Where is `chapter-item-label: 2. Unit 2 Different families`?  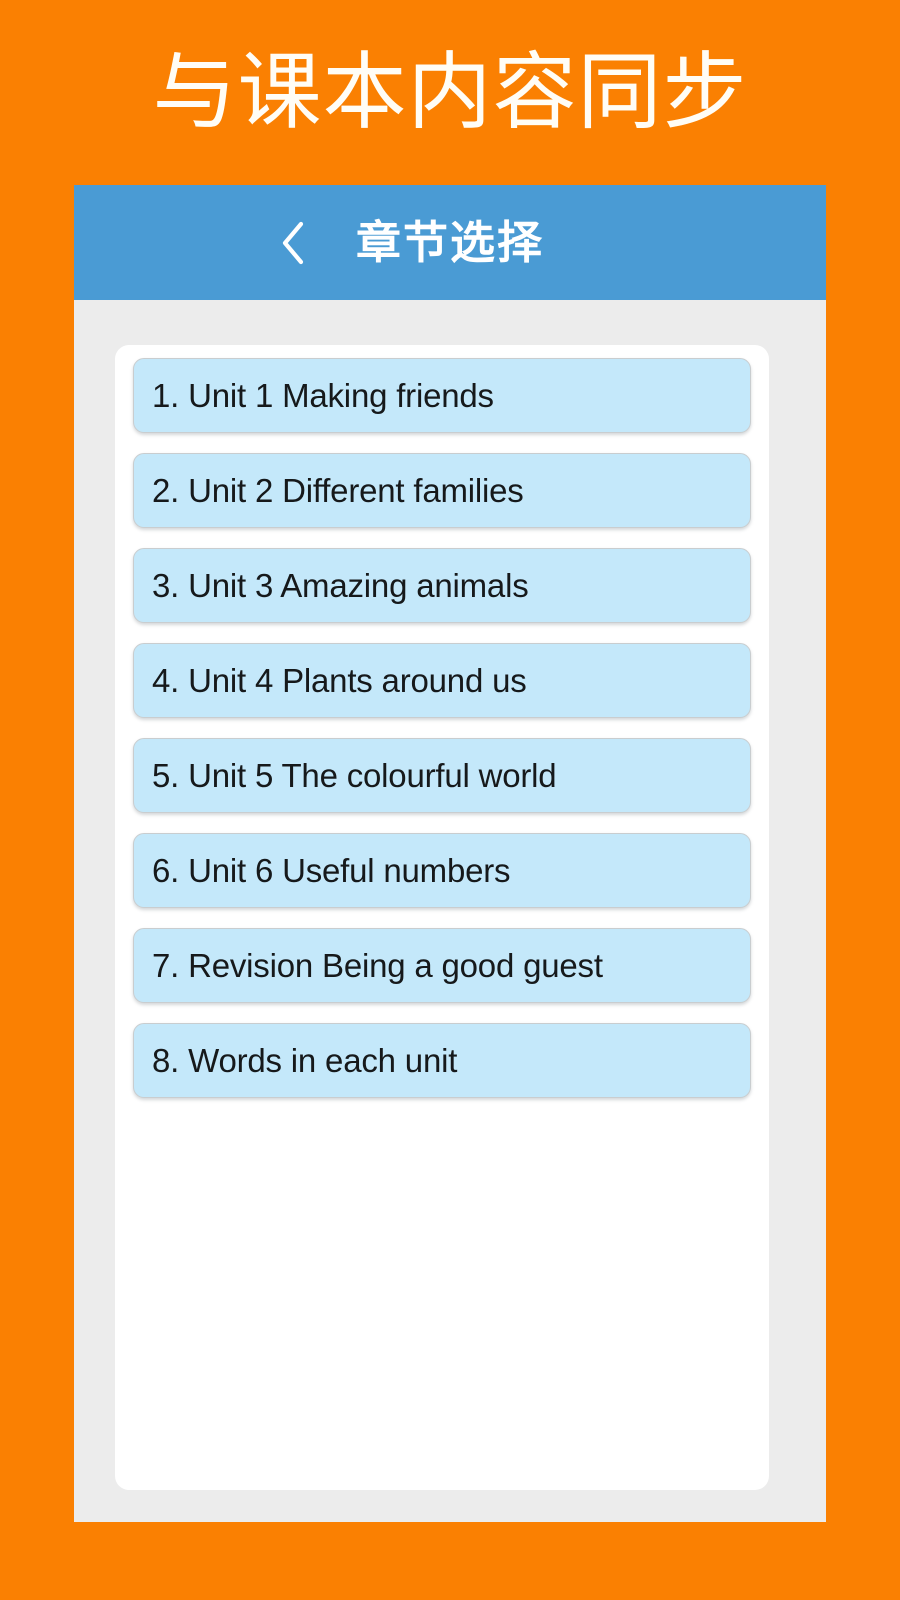 chapter-item-label: 2. Unit 2 Different families is located at coordinates (338, 490).